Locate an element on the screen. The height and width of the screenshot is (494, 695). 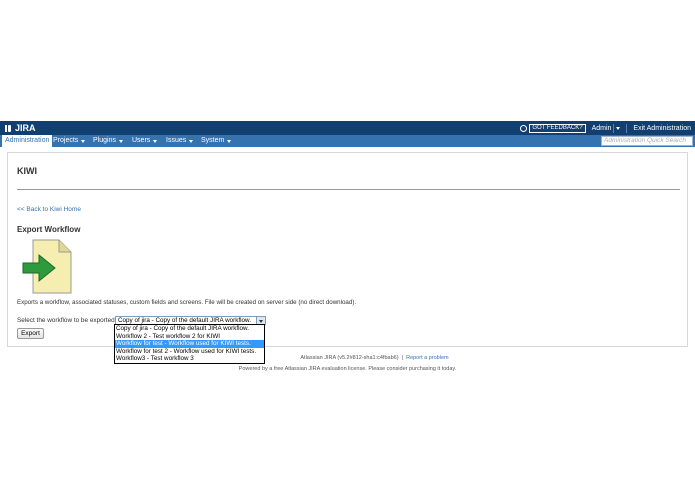
tab-issues: Issues is located at coordinates (180, 141).